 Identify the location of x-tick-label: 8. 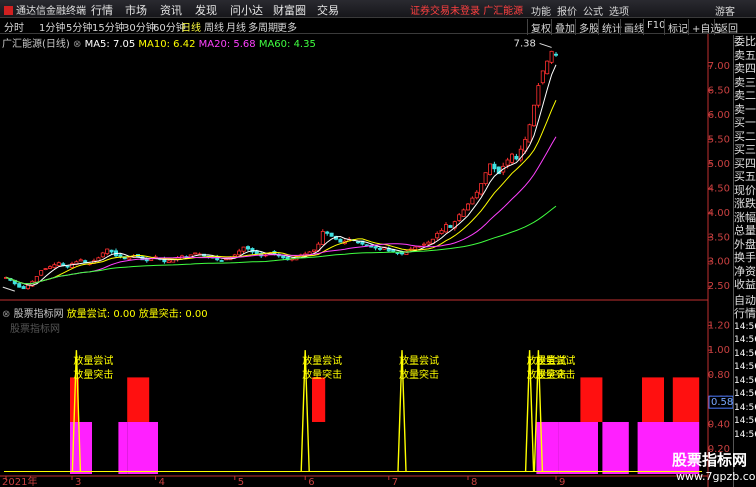
(474, 482).